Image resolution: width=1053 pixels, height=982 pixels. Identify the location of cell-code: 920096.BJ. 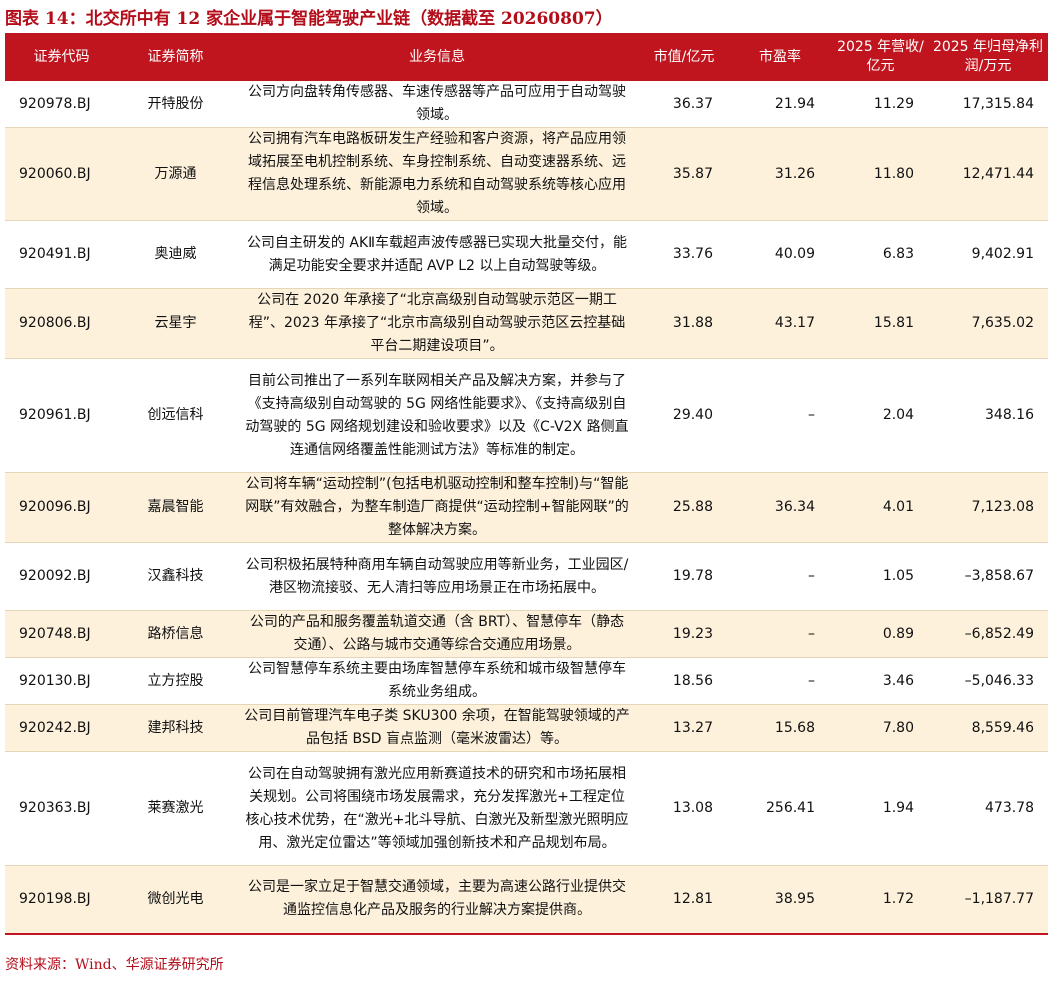
(61, 507).